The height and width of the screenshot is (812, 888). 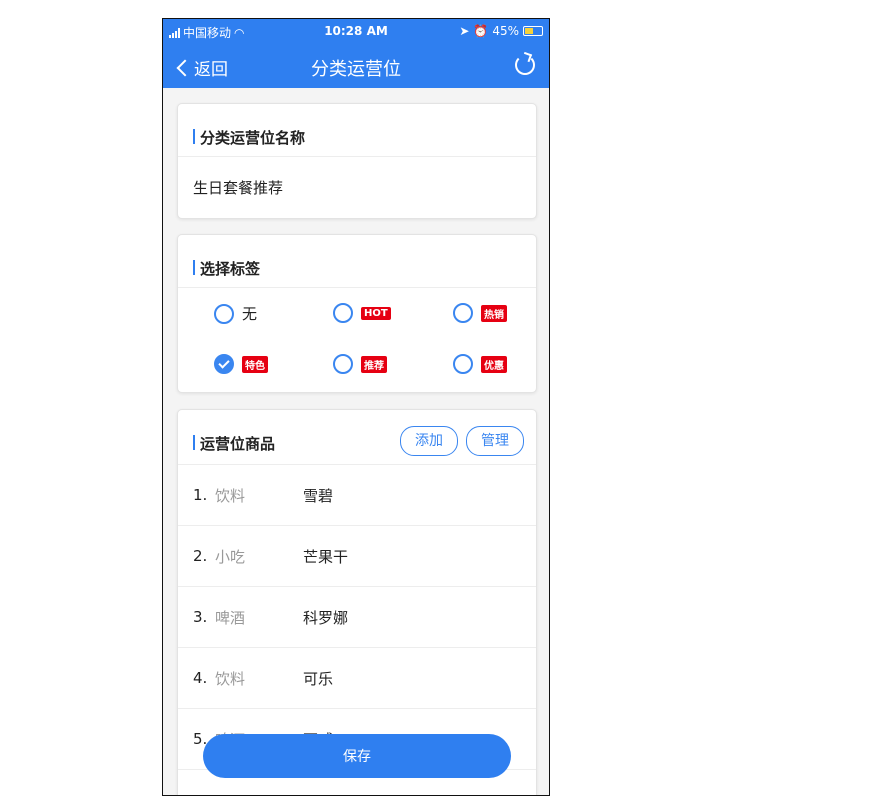 What do you see at coordinates (357, 187) in the screenshot?
I see `name-field: 生日套餐推荐` at bounding box center [357, 187].